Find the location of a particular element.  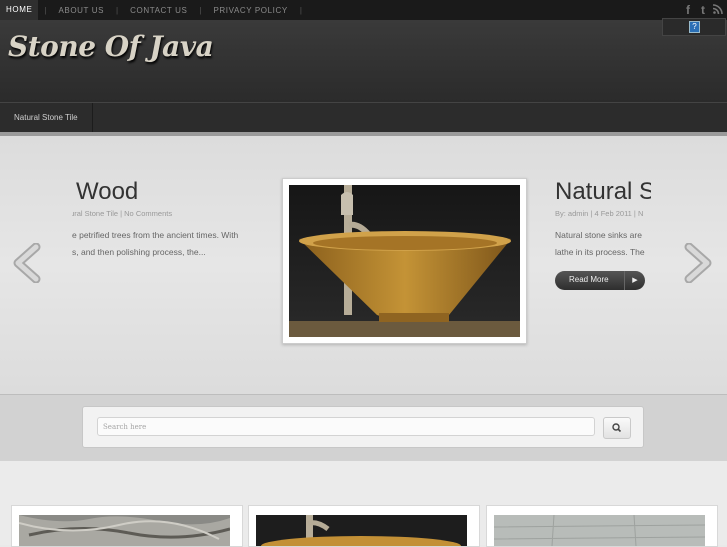

slide-title: Natural S is located at coordinates (603, 192).